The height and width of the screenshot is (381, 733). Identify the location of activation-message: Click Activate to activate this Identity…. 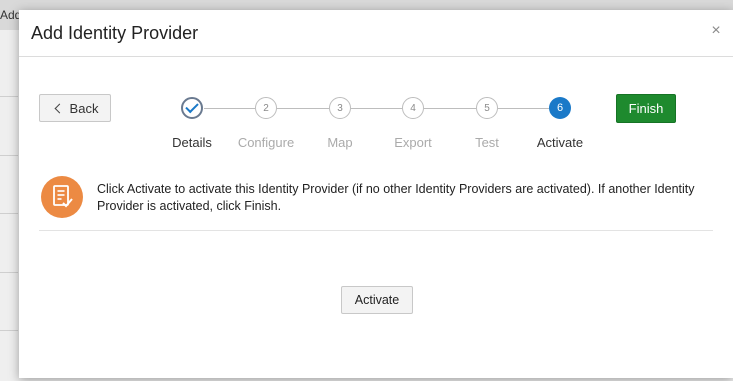
(396, 197).